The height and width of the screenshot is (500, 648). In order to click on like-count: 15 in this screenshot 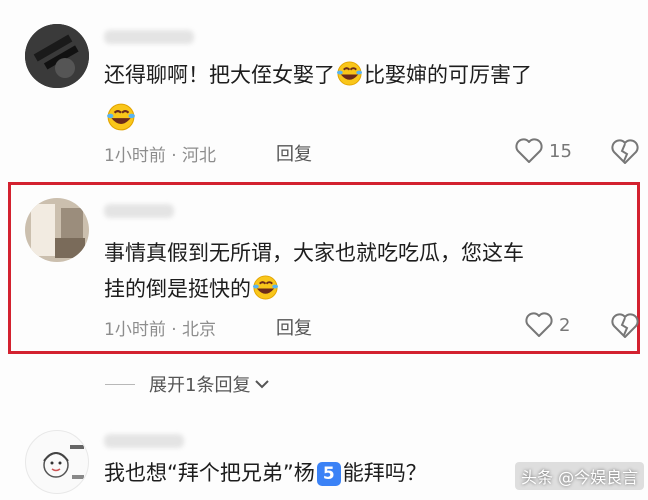, I will do `click(560, 151)`.